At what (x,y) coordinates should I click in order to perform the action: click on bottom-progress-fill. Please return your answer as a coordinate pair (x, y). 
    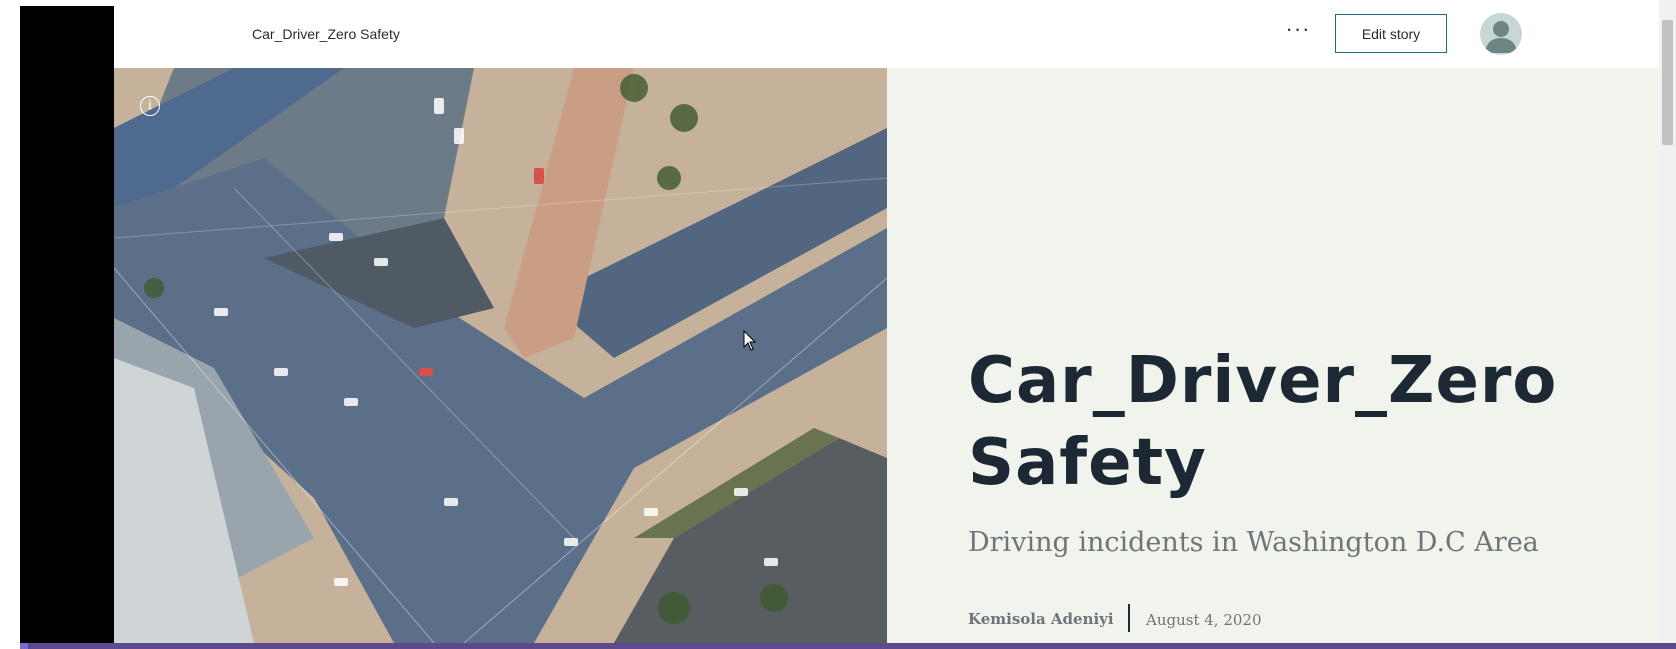
    Looking at the image, I should click on (24, 646).